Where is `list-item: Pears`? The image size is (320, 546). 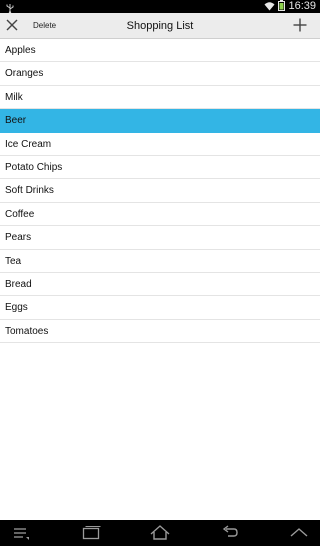 list-item: Pears is located at coordinates (160, 238).